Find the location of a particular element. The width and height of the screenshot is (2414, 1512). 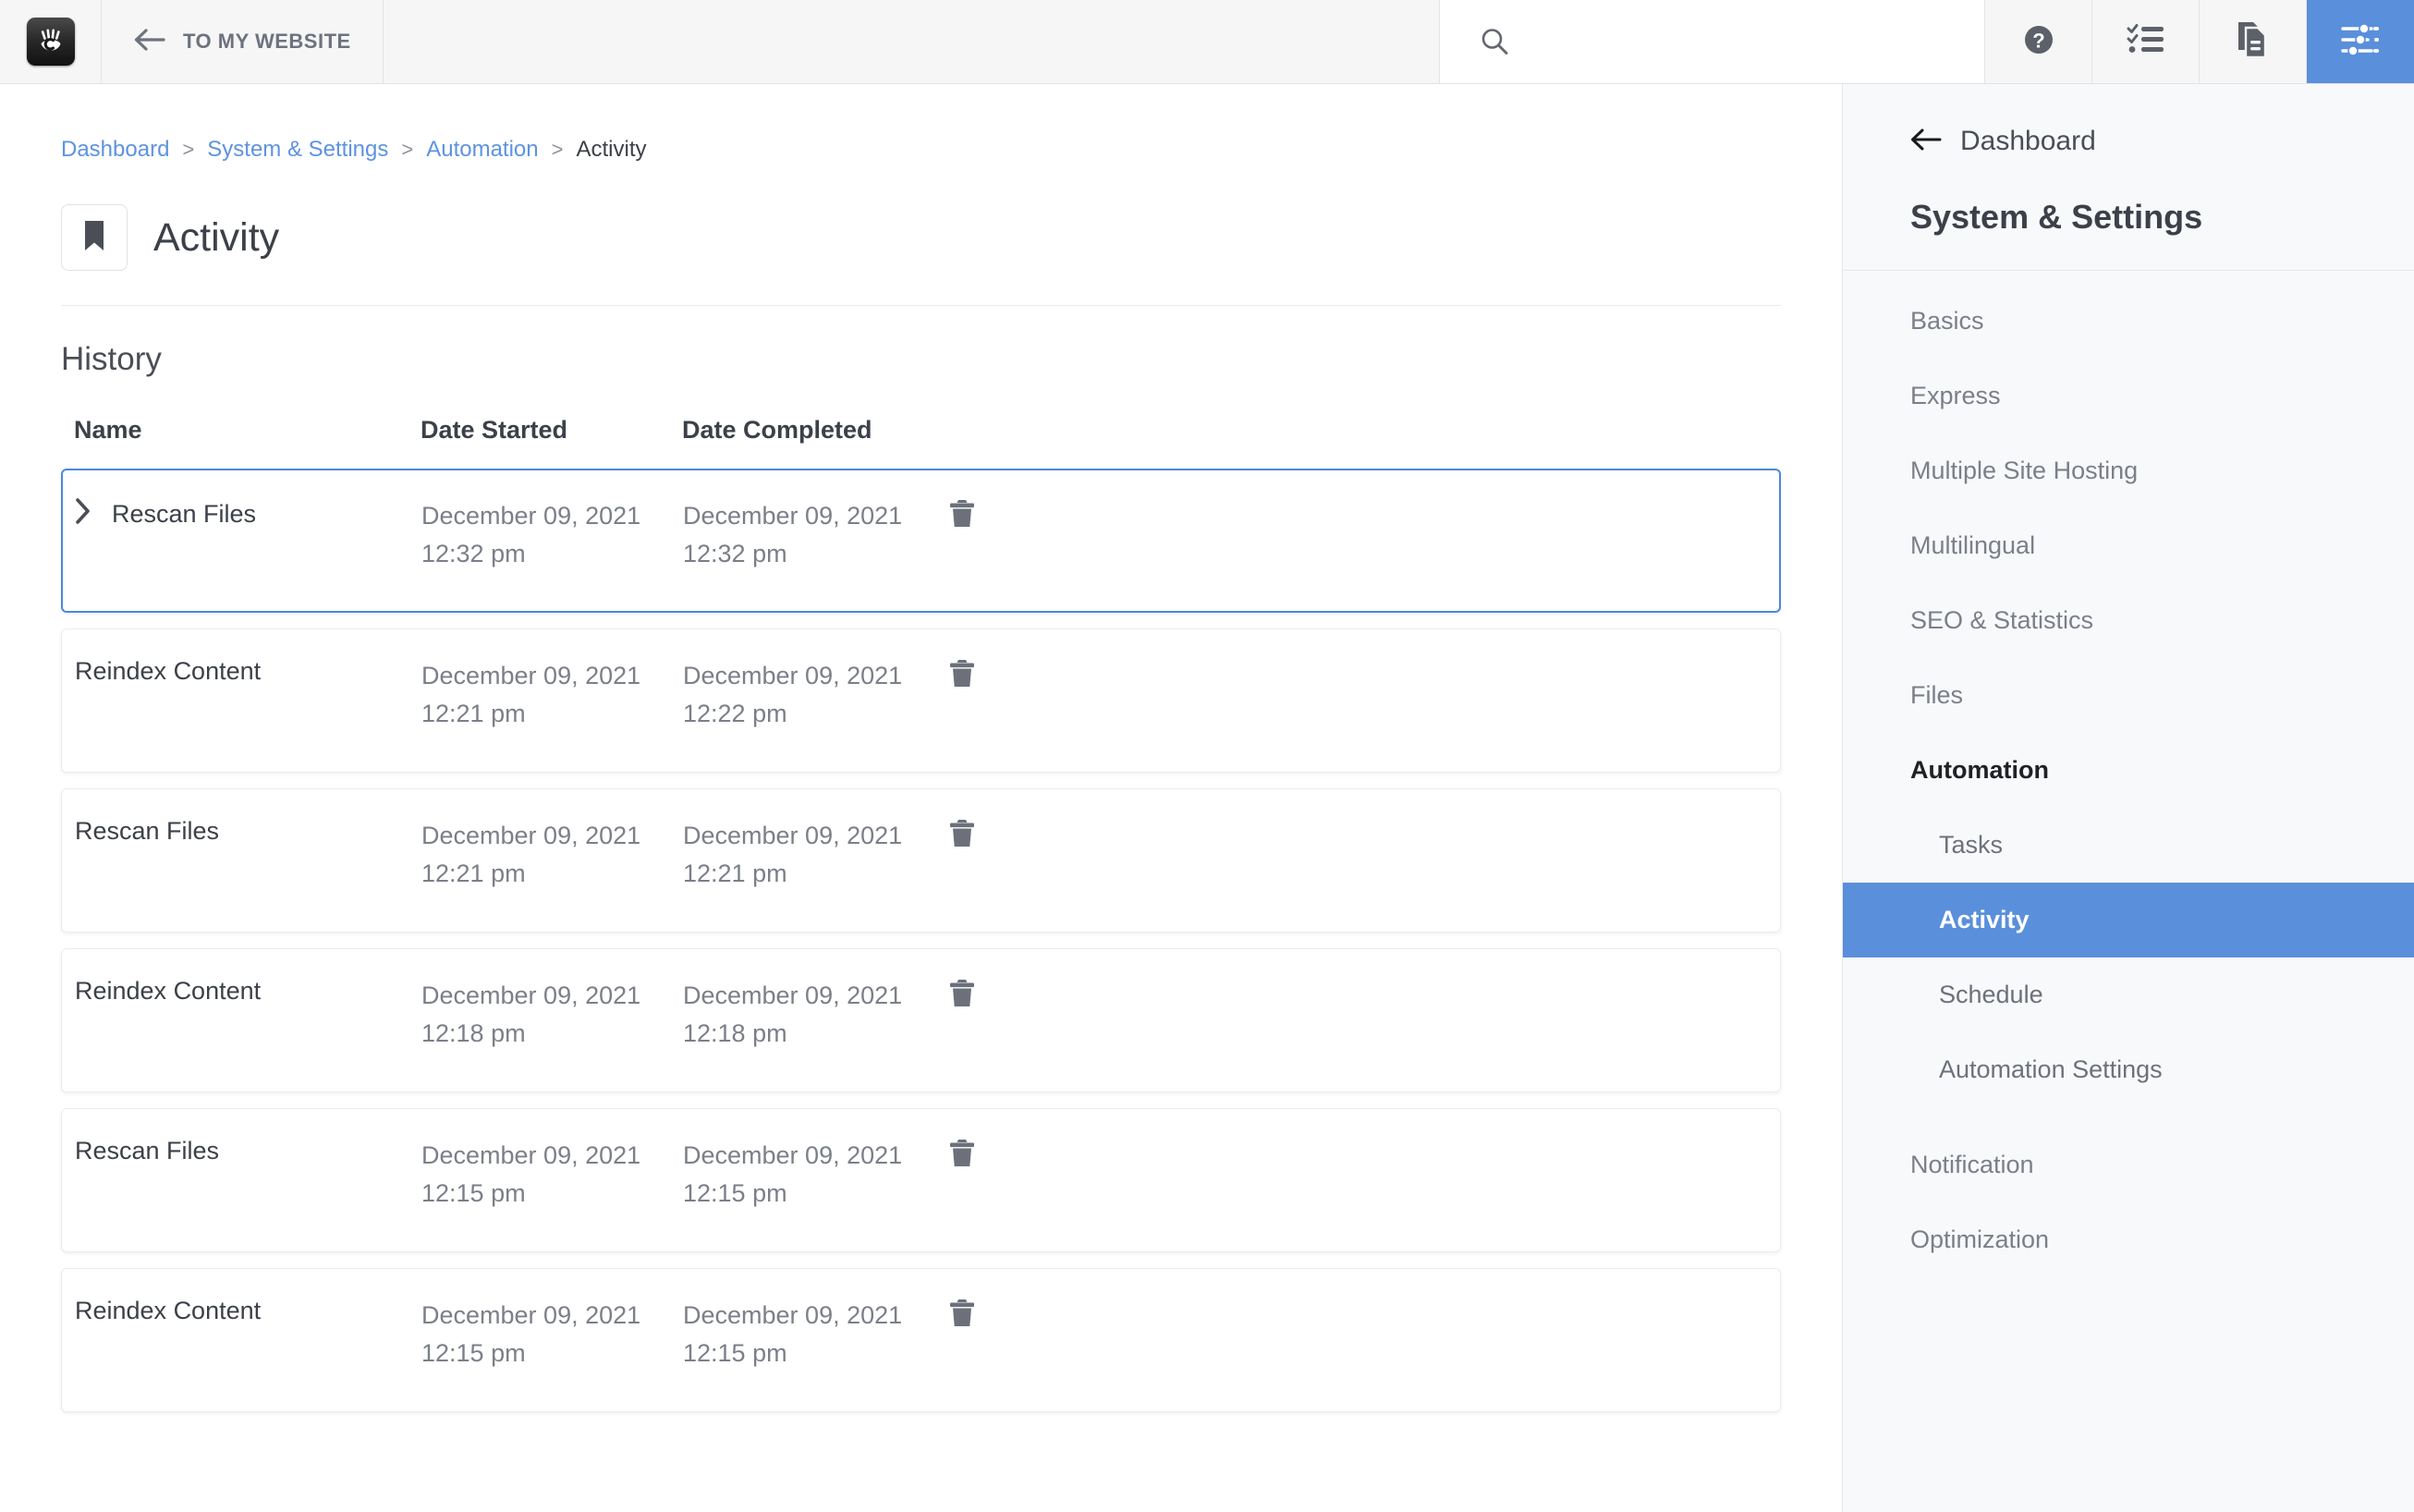

column-header-date-started: Date Started is located at coordinates (494, 430).